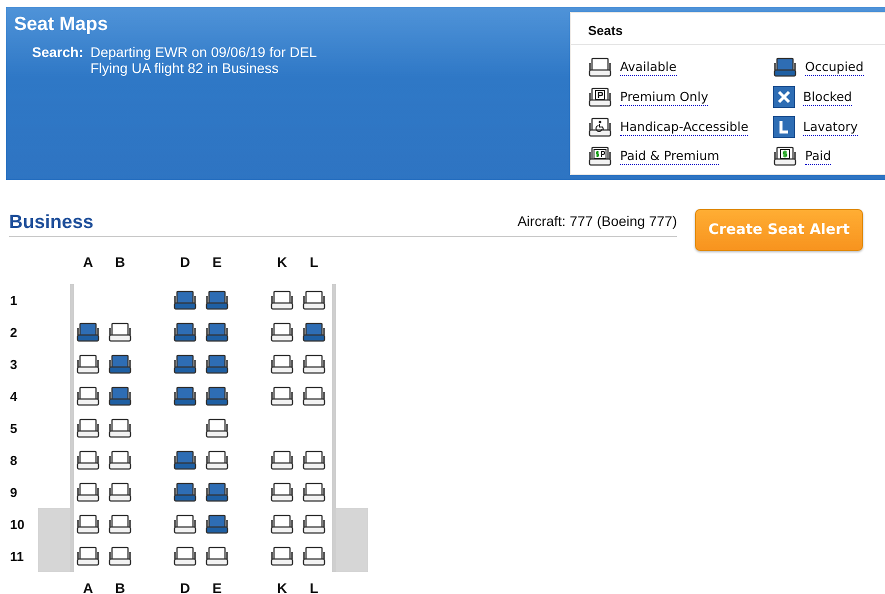 This screenshot has height=594, width=885. I want to click on search-summary: Flying UA flight 82 in Business, so click(185, 68).